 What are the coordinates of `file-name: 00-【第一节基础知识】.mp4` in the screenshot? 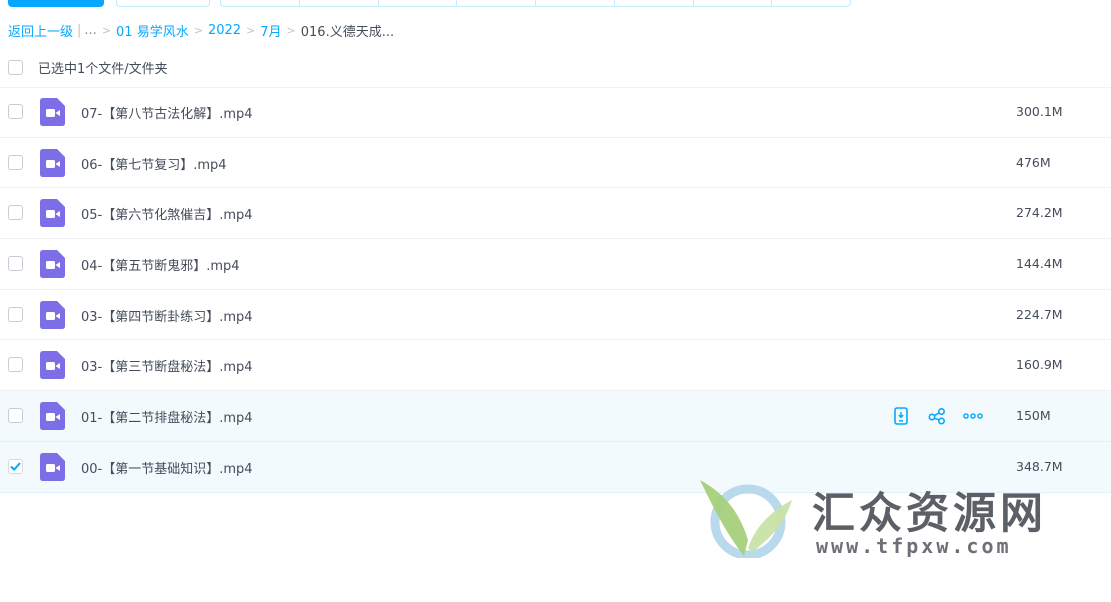 It's located at (167, 467).